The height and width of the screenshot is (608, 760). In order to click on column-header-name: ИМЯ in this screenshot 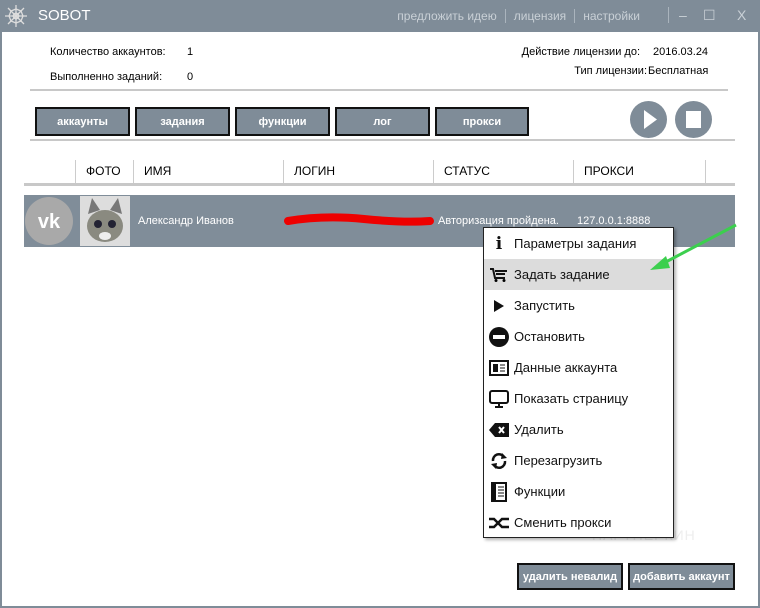, I will do `click(208, 171)`.